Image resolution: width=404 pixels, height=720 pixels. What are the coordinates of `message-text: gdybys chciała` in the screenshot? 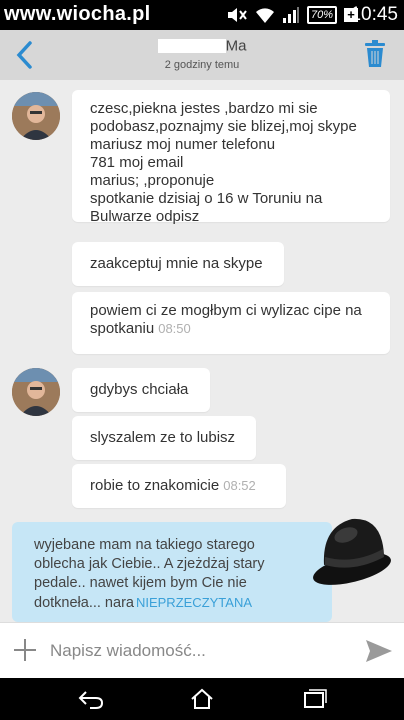 It's located at (139, 389).